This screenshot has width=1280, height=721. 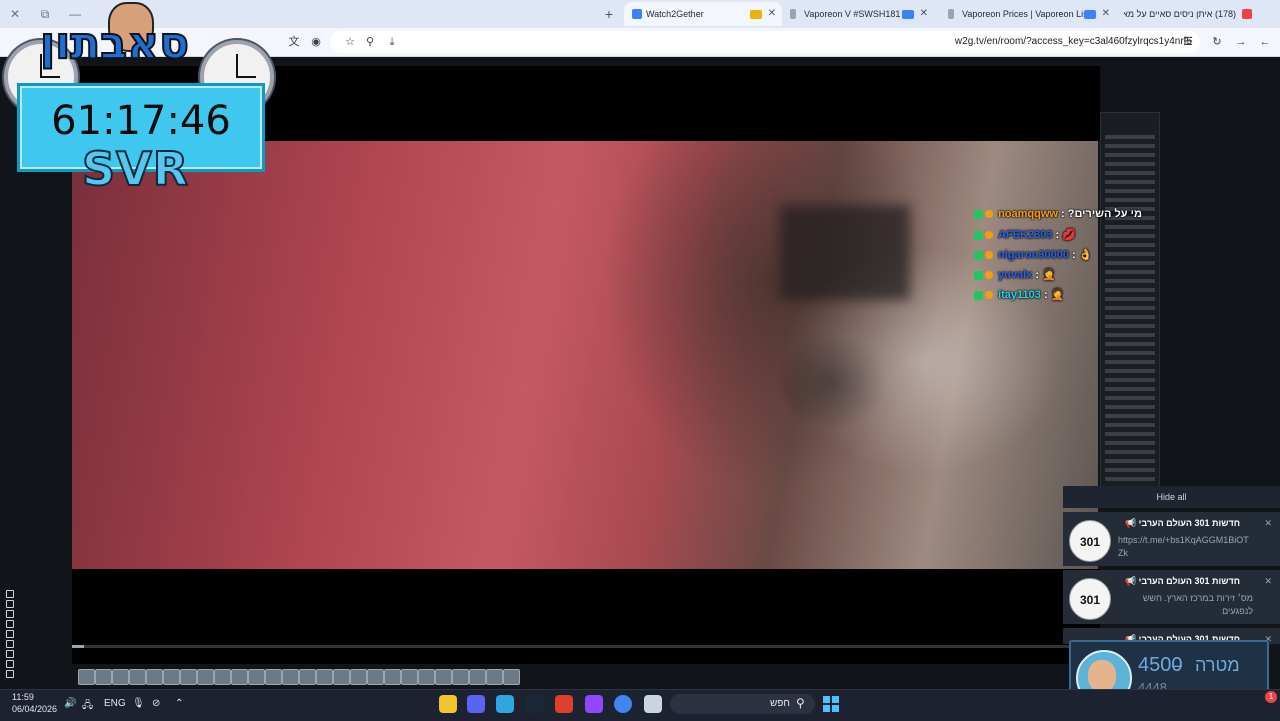 I want to click on playlist-sidebar, so click(x=1130, y=303).